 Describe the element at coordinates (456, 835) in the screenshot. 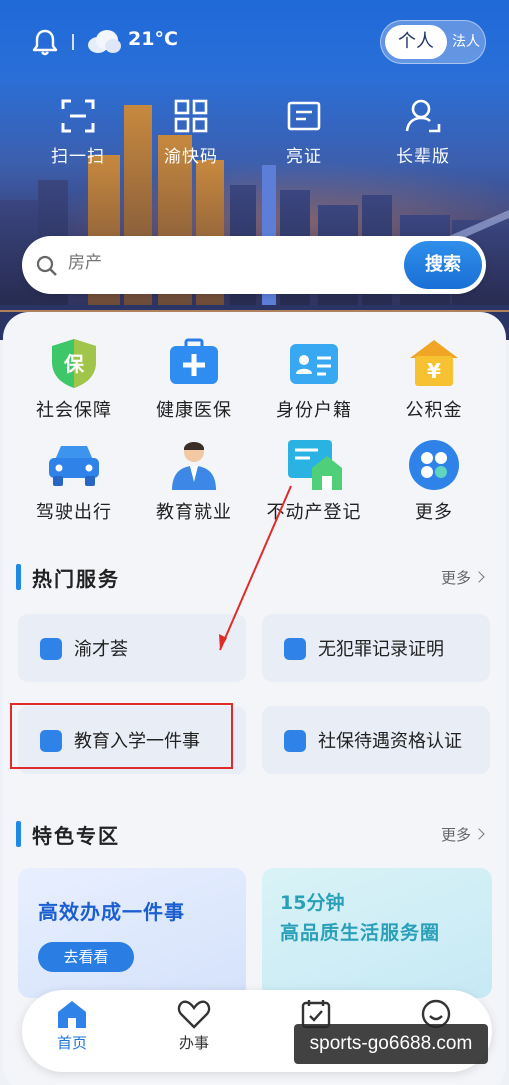

I see `more-label: 更多` at that location.